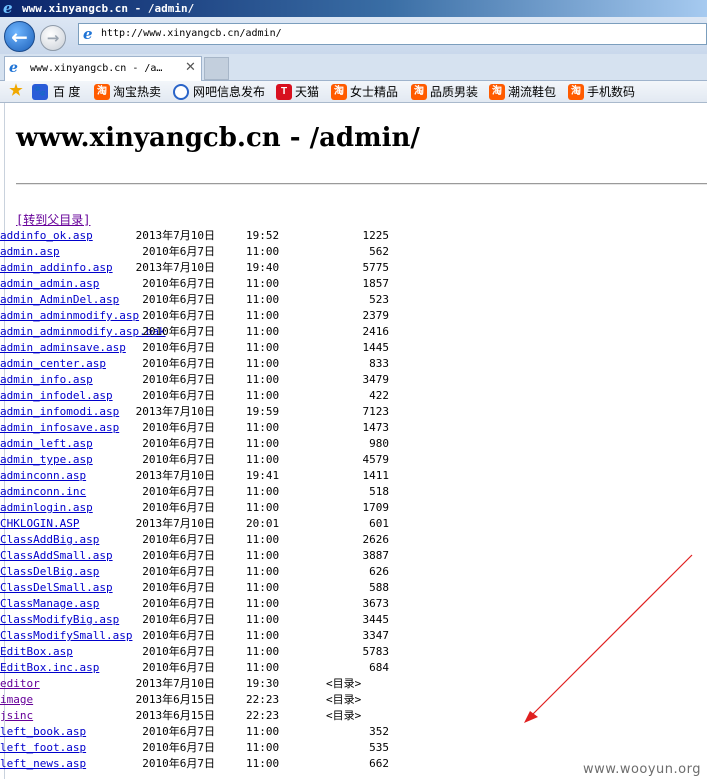 The image size is (707, 779). What do you see at coordinates (53, 219) in the screenshot?
I see `parent-directory-link: [转到父目录]` at bounding box center [53, 219].